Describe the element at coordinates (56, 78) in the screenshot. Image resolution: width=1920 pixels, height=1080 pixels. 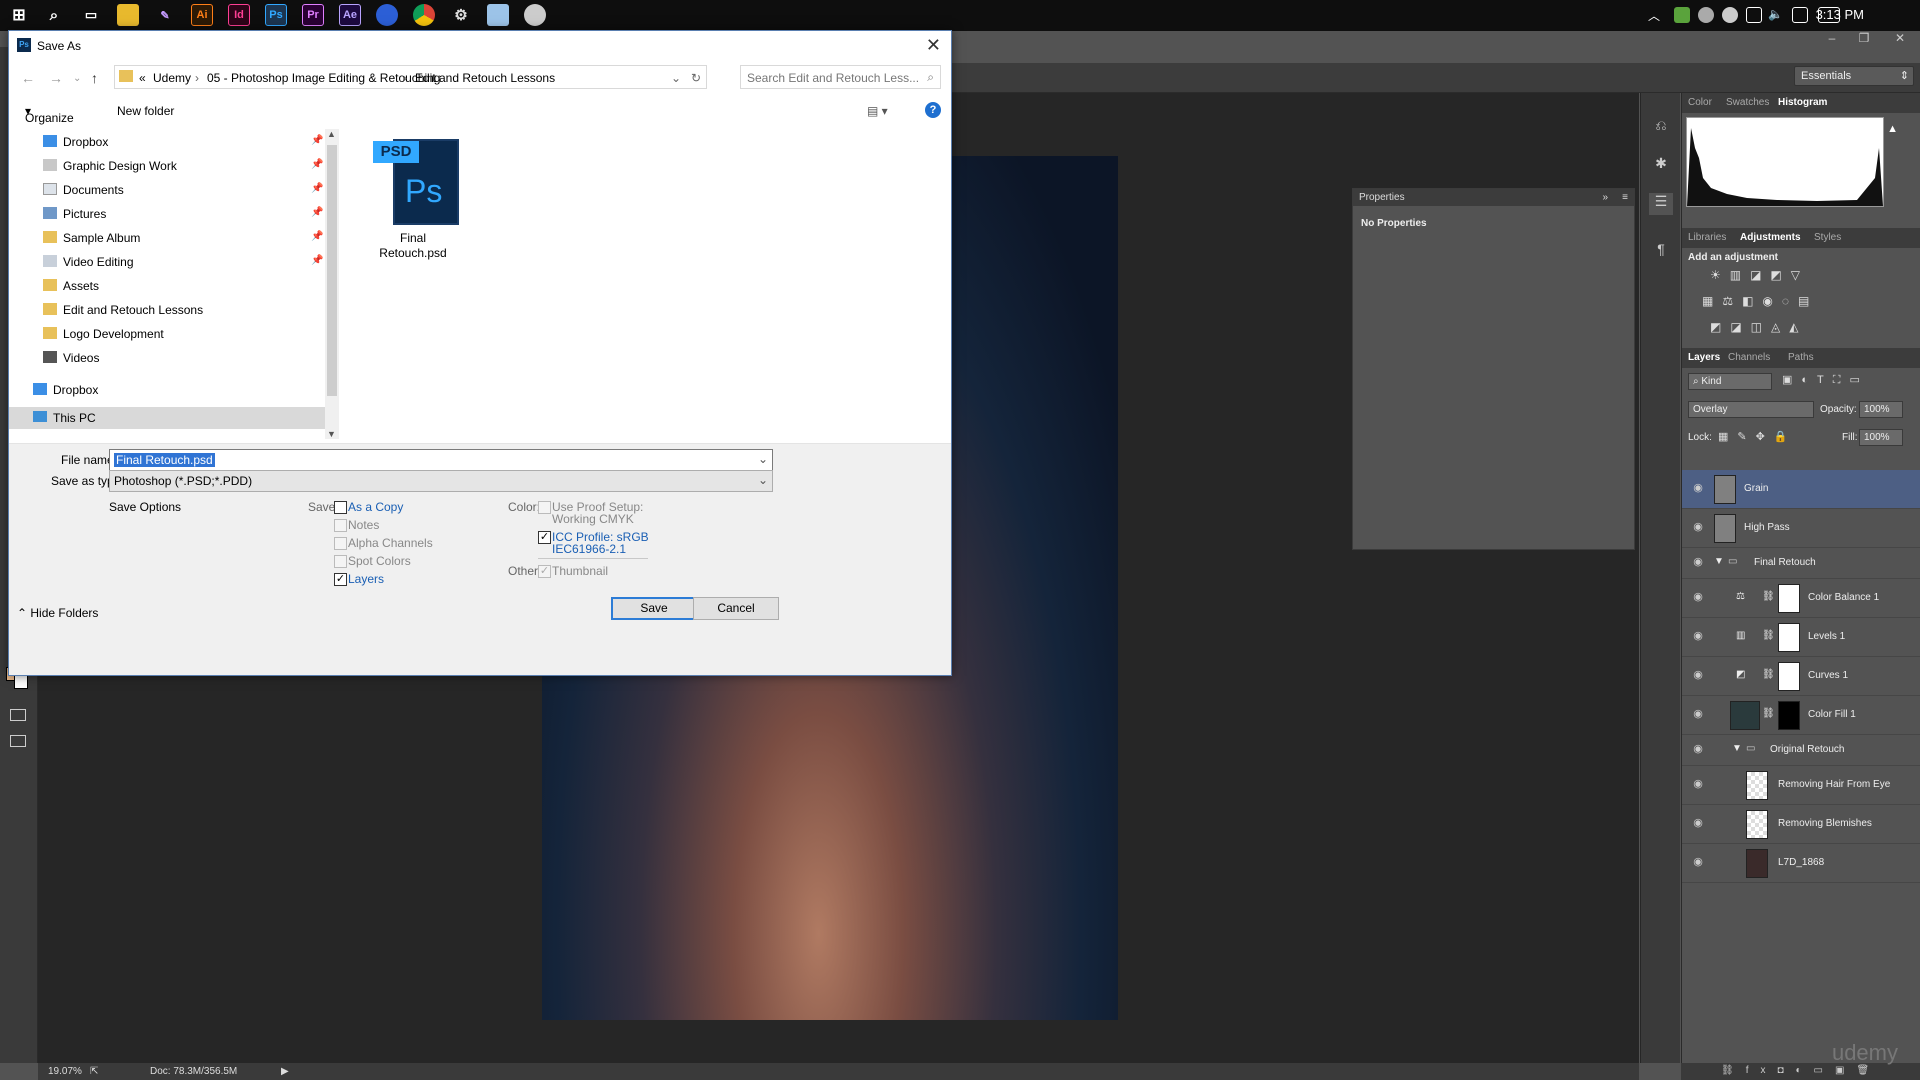
I see `forward-arrow-icon: →` at that location.